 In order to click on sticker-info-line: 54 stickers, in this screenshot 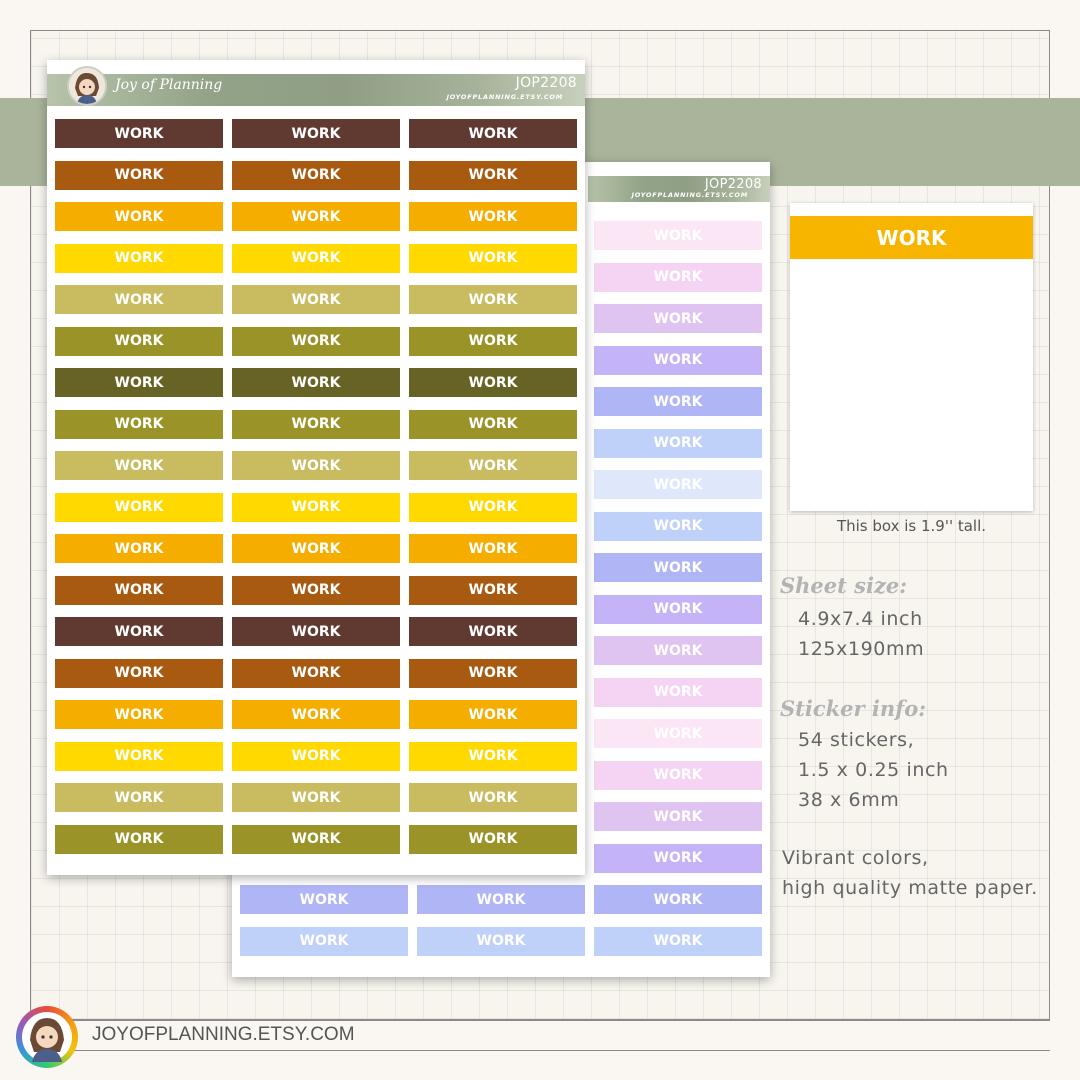, I will do `click(856, 740)`.